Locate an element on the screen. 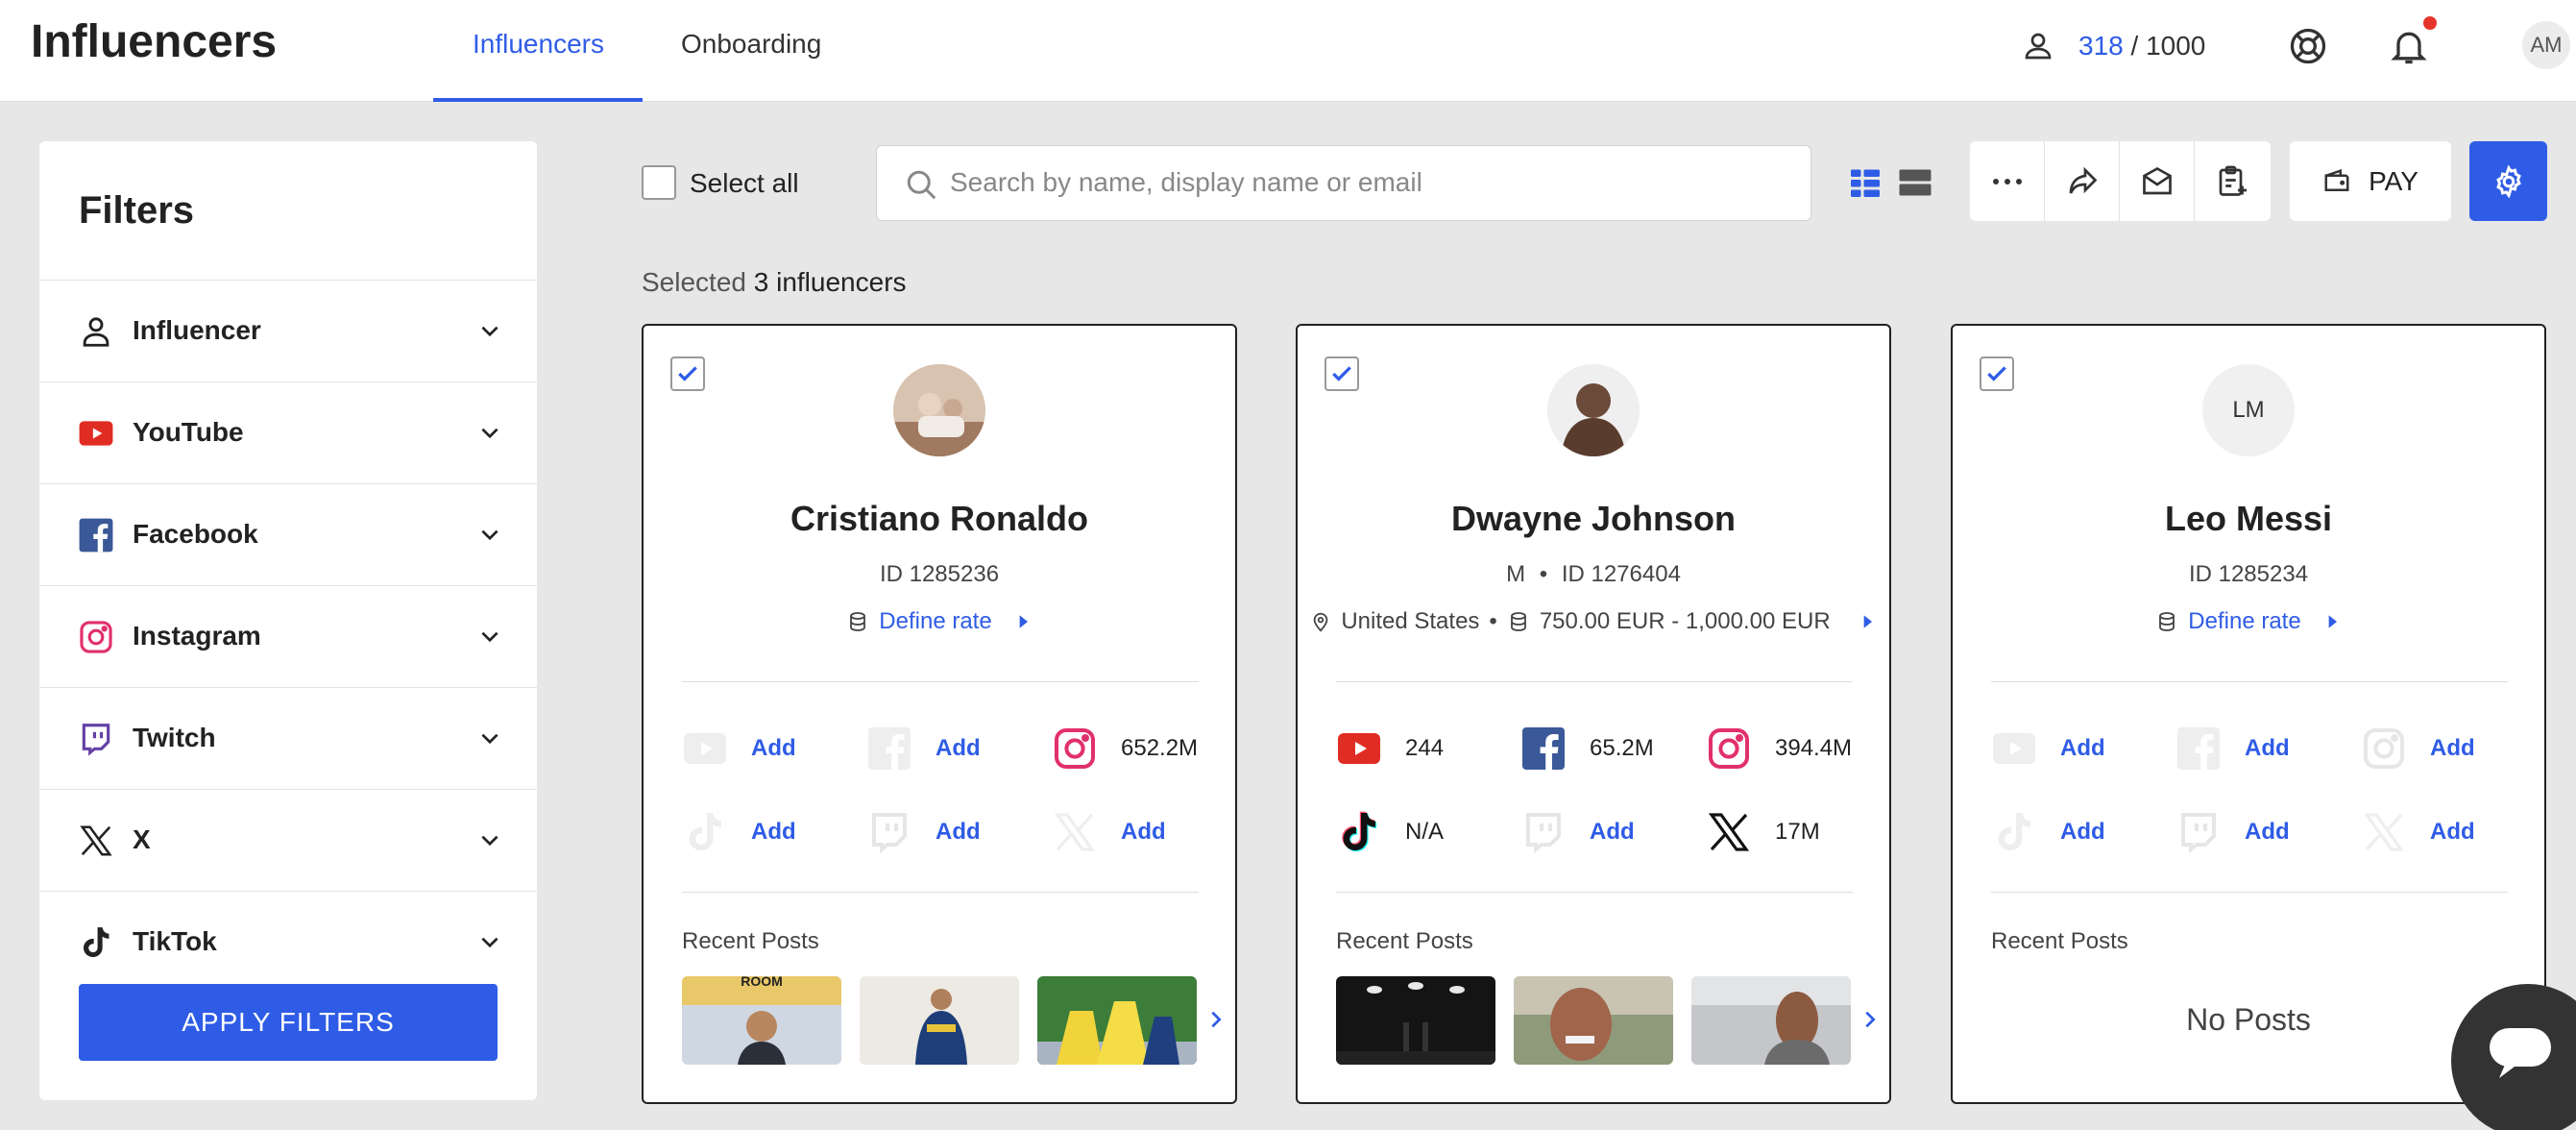 The image size is (2576, 1130). mail-icon is located at coordinates (2157, 180).